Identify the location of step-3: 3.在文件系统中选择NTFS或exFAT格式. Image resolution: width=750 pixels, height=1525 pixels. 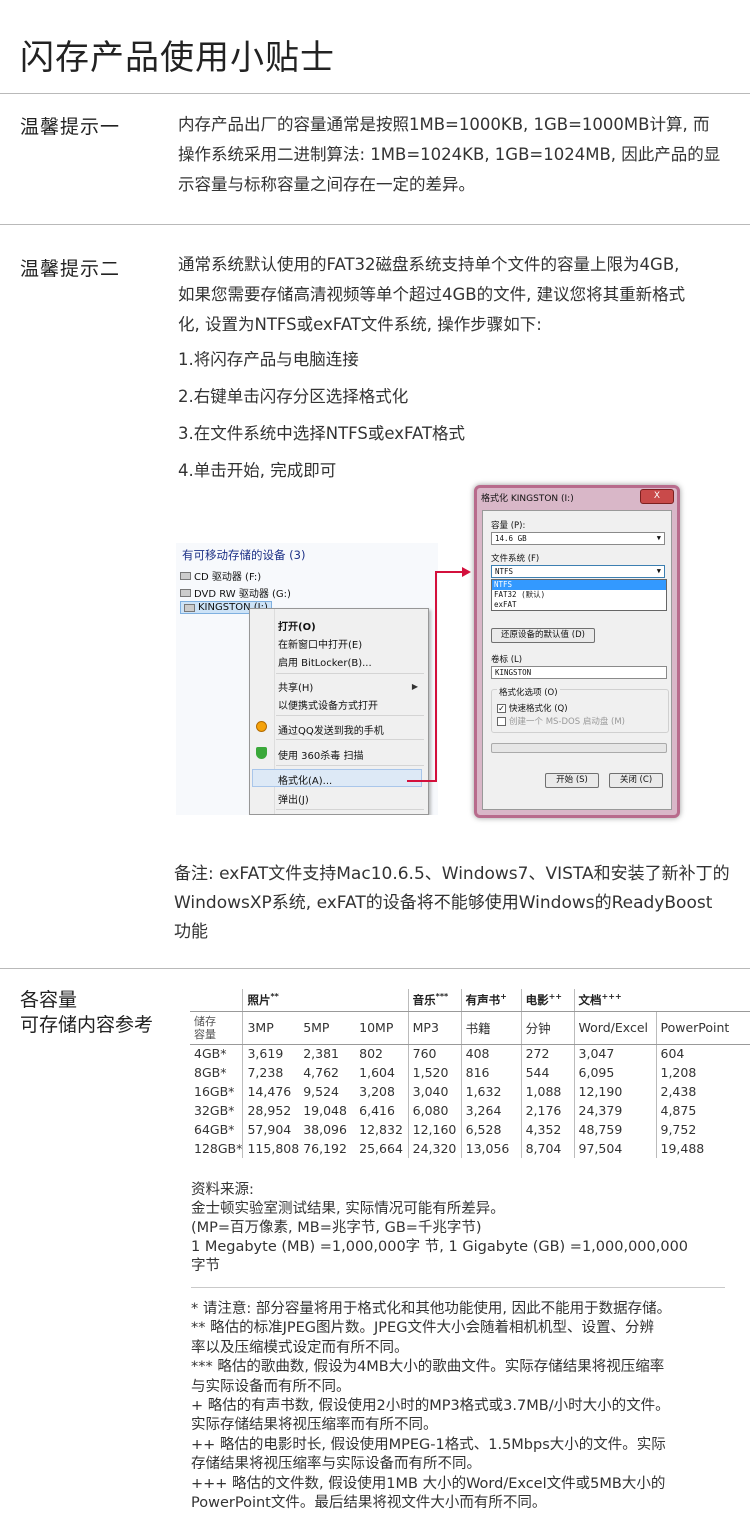
(322, 433).